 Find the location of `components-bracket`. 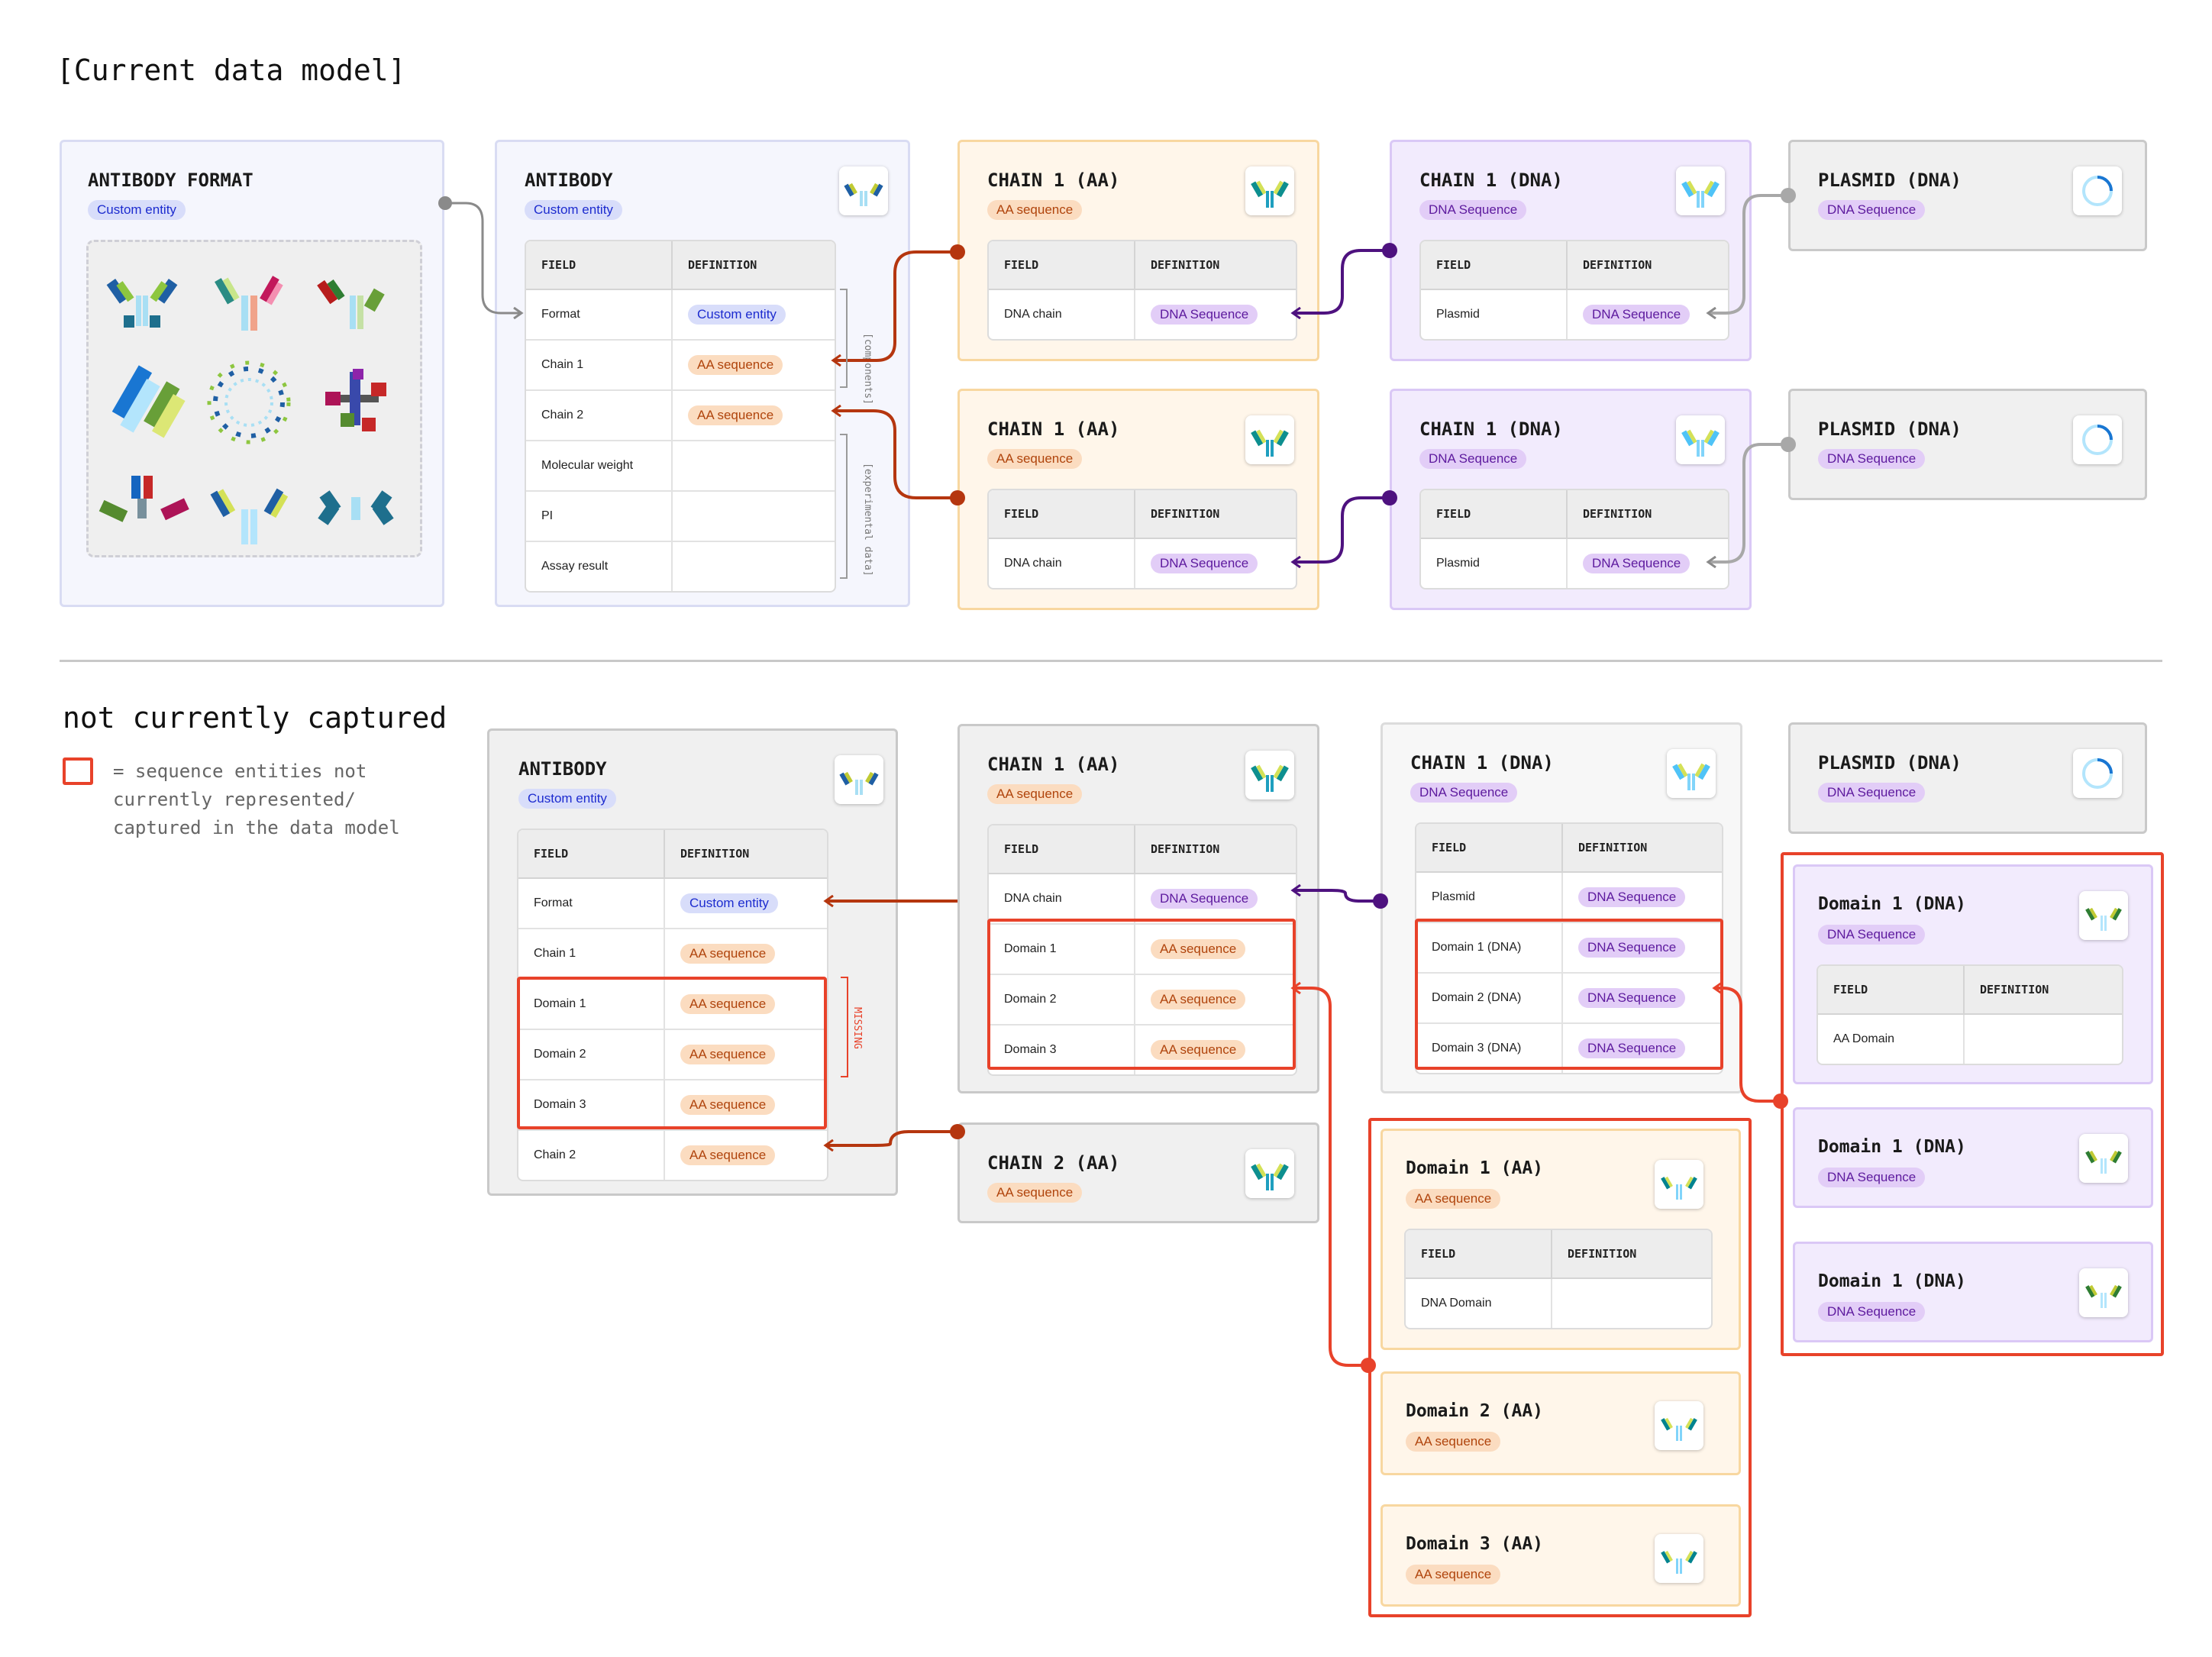

components-bracket is located at coordinates (844, 338).